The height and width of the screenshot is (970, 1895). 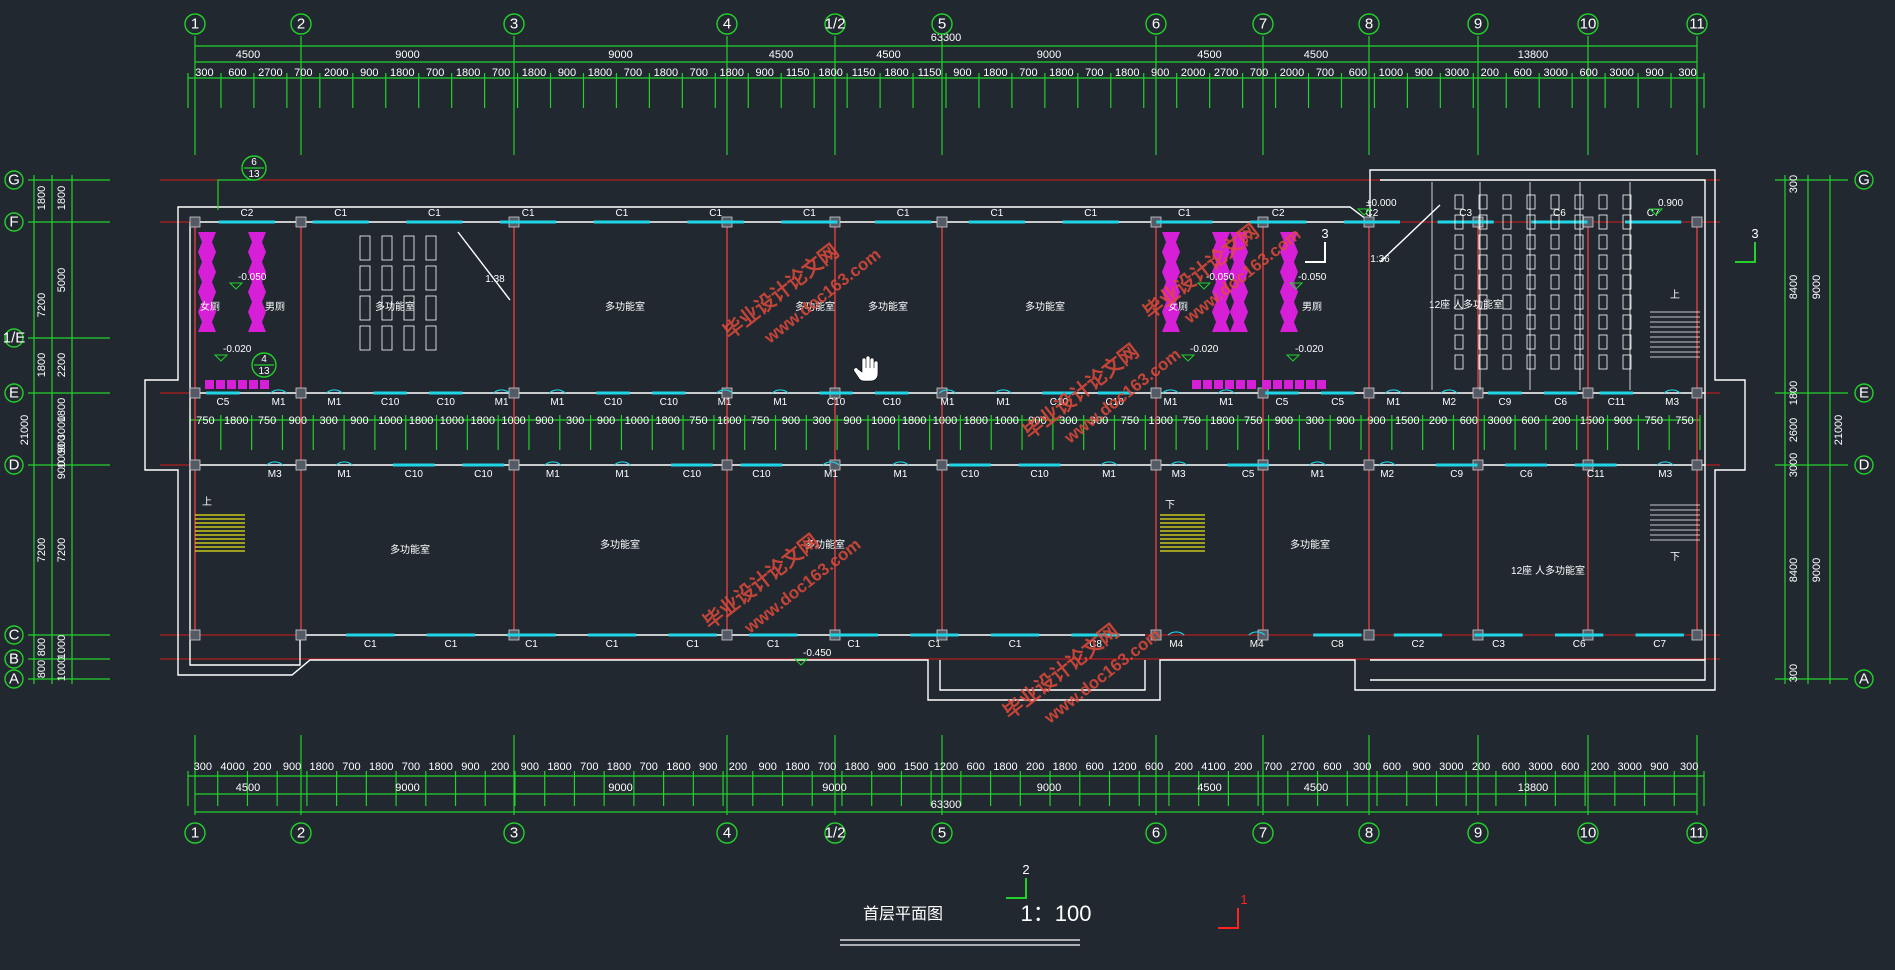 What do you see at coordinates (62, 470) in the screenshot?
I see `dim-left-detail: 900` at bounding box center [62, 470].